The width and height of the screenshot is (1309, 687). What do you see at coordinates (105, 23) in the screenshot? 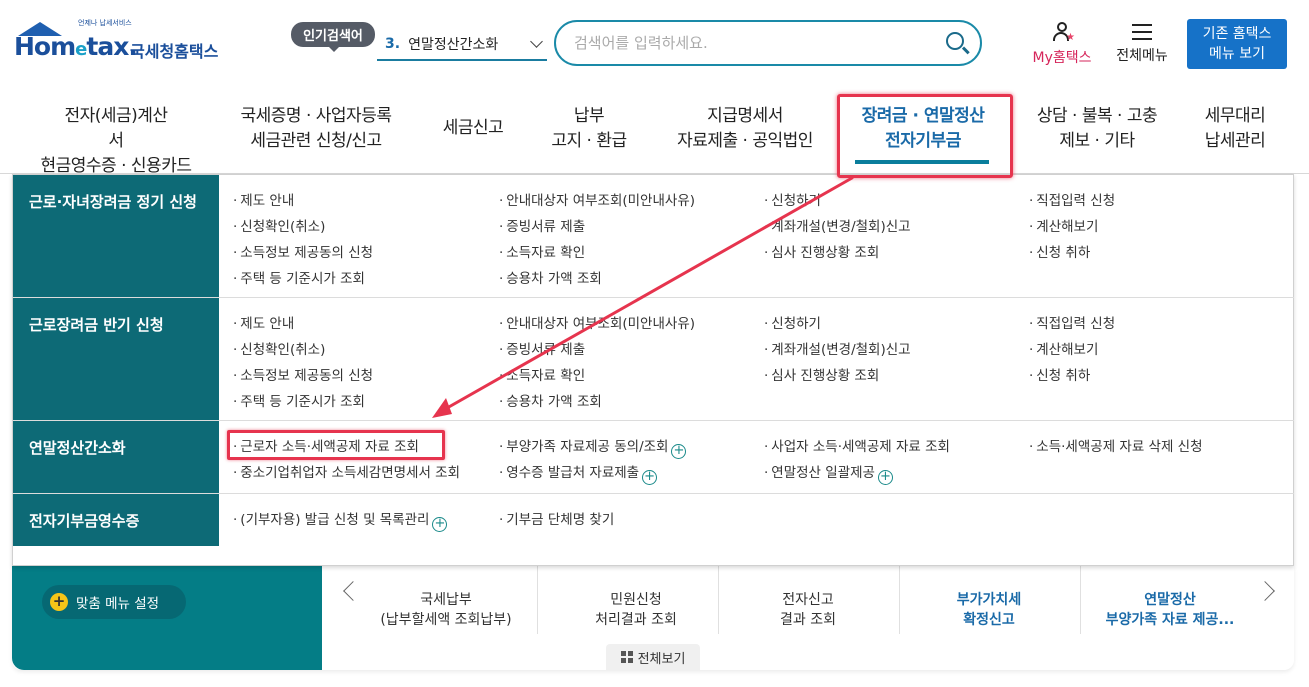
I see `logo-tagline: 언제나 납세서비스` at bounding box center [105, 23].